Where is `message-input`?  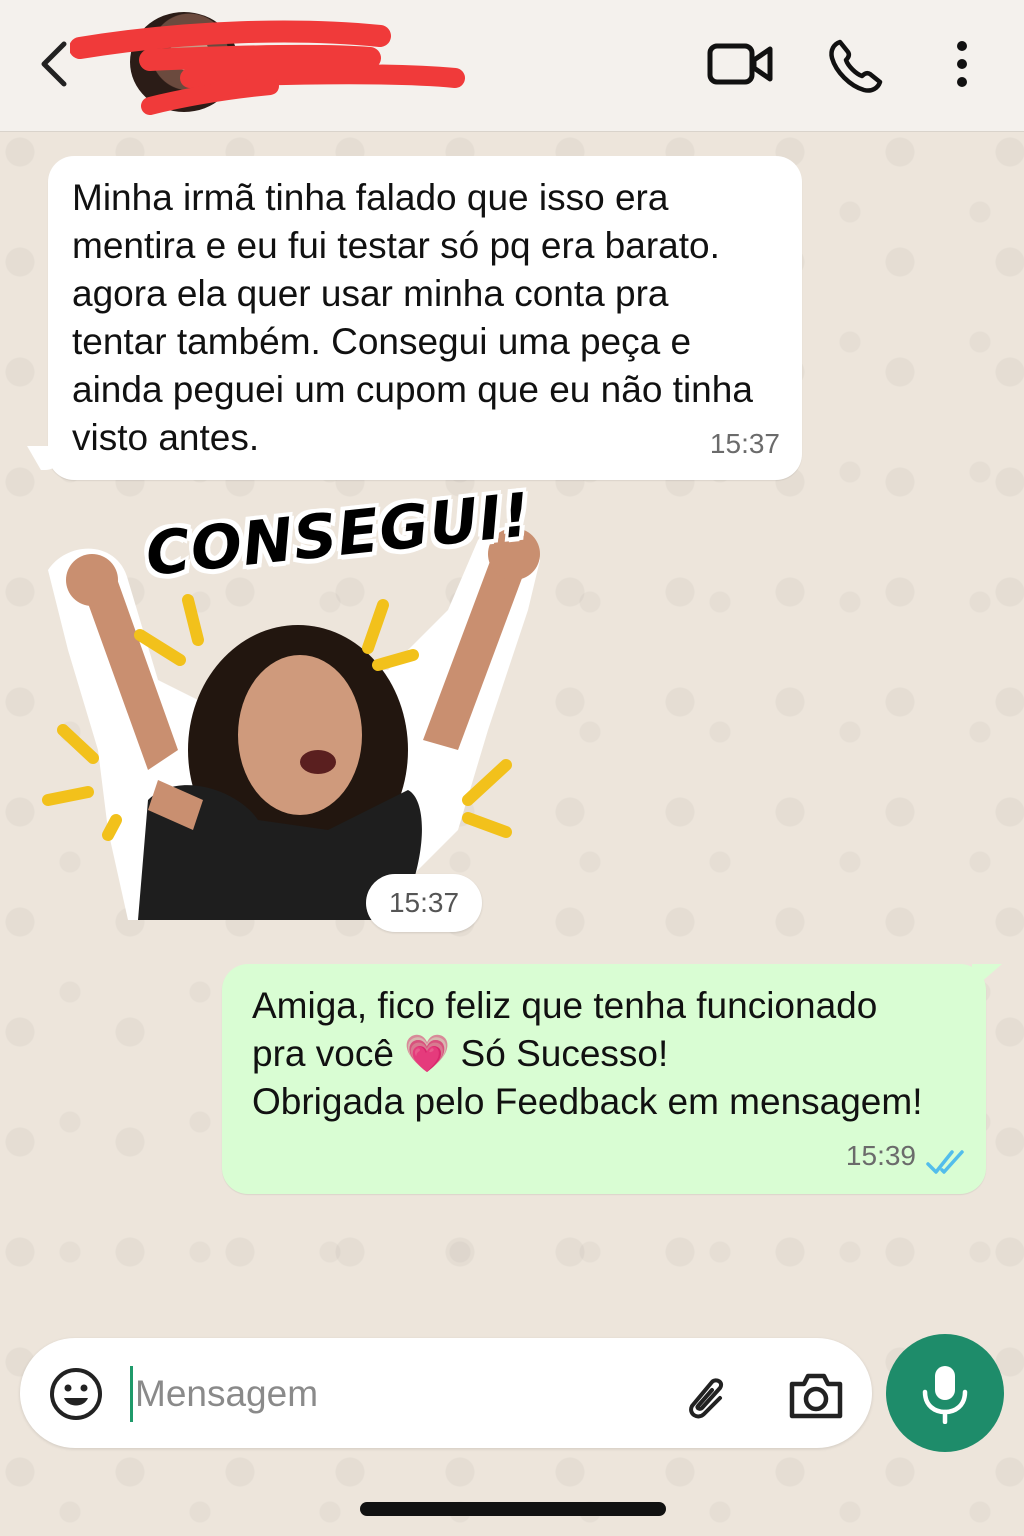
message-input is located at coordinates (390, 1394).